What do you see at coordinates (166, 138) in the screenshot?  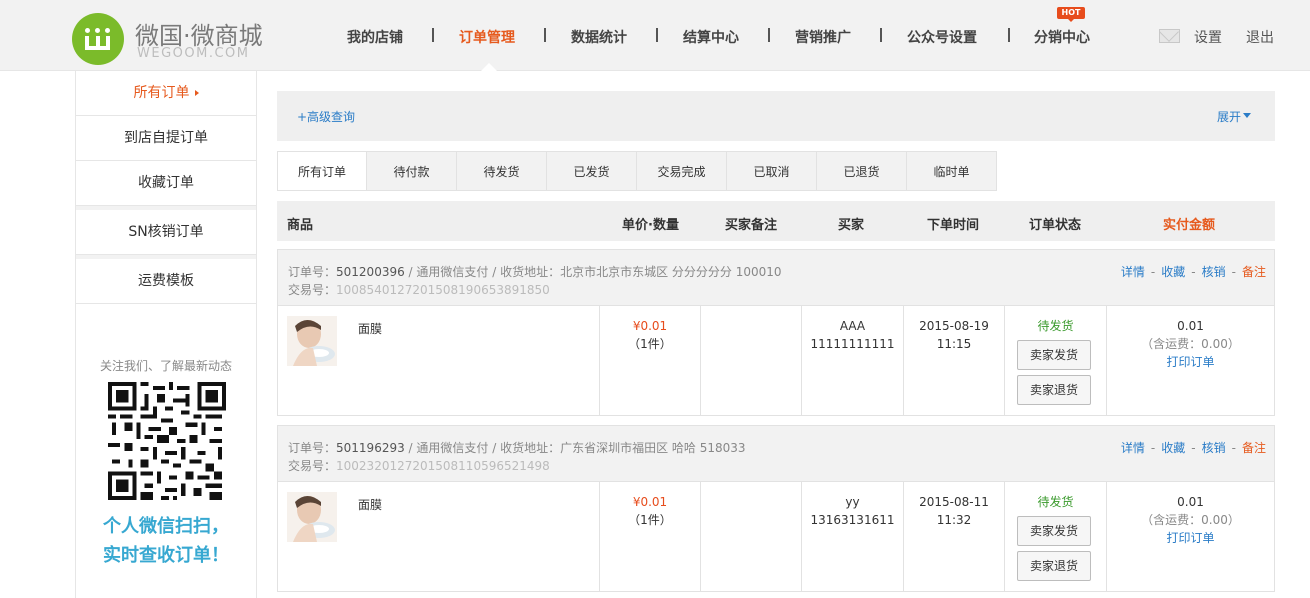 I see `sidebar-item-pickup-orders: 到店自提订单` at bounding box center [166, 138].